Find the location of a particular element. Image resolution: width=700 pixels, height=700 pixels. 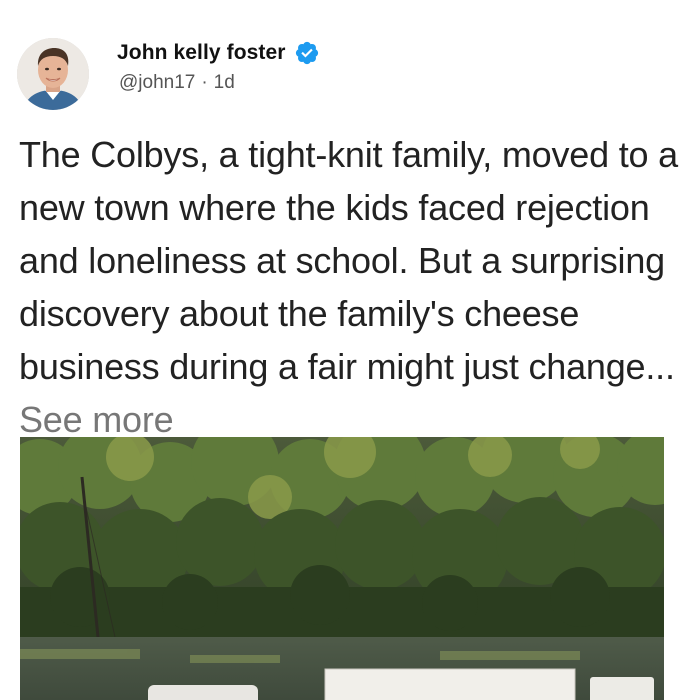

author-display-name: John kelly foster is located at coordinates (201, 53).